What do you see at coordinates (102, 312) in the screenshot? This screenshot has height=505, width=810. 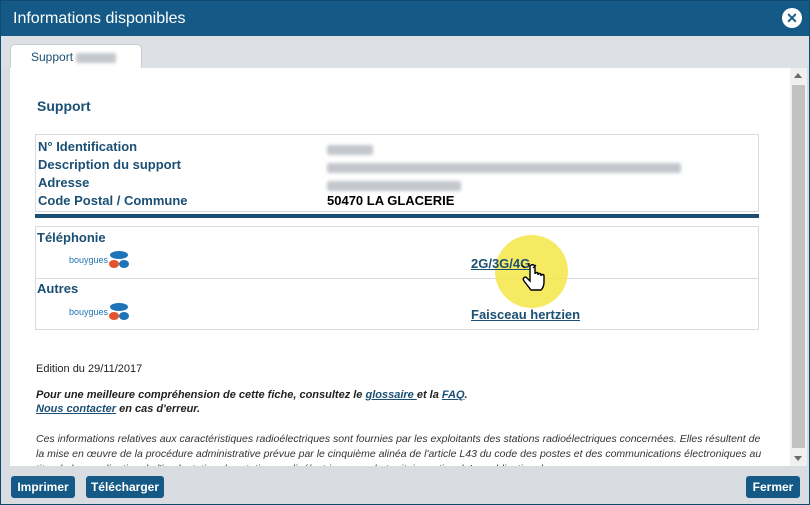 I see `bouygues-logo-autres: bouygues` at bounding box center [102, 312].